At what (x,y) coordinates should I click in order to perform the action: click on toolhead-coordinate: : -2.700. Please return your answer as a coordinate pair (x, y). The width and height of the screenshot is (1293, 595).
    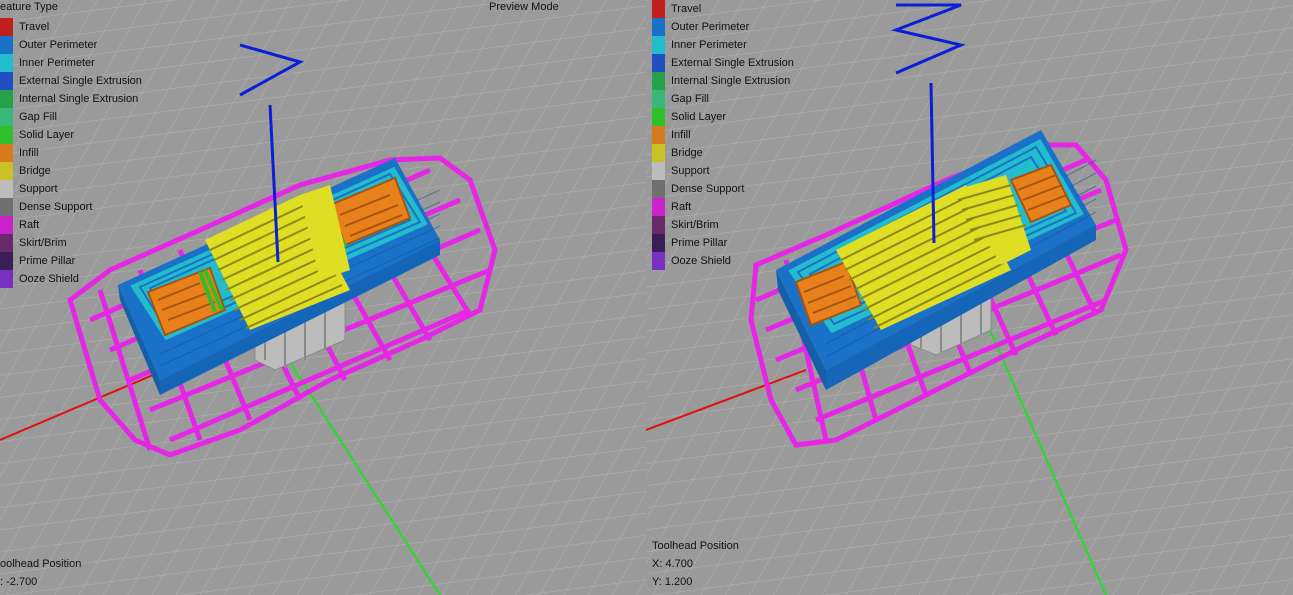
    Looking at the image, I should click on (19, 582).